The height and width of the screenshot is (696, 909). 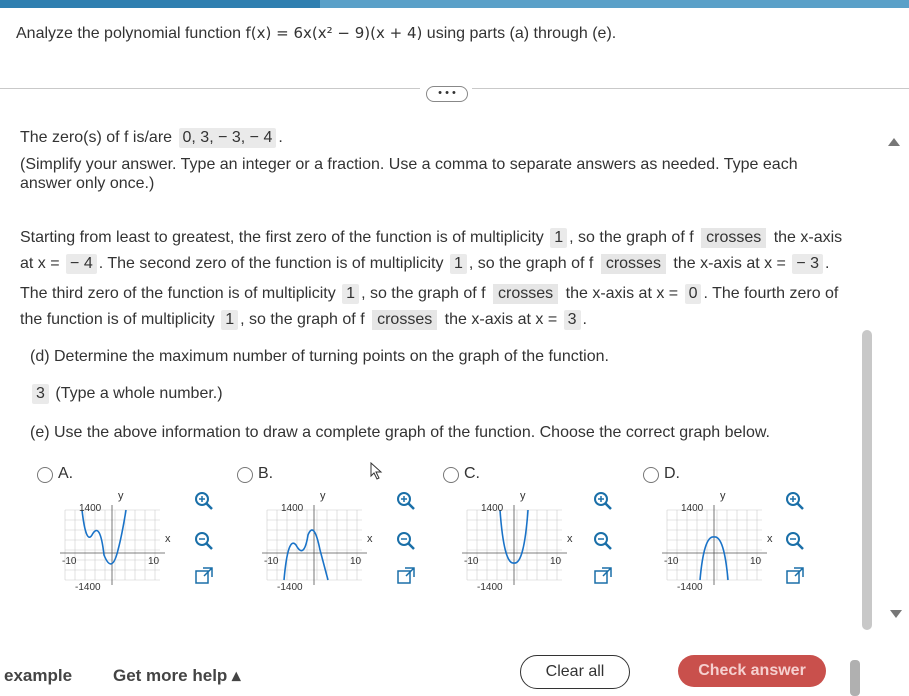 What do you see at coordinates (88, 587) in the screenshot?
I see `graph-a-ymin: -1400` at bounding box center [88, 587].